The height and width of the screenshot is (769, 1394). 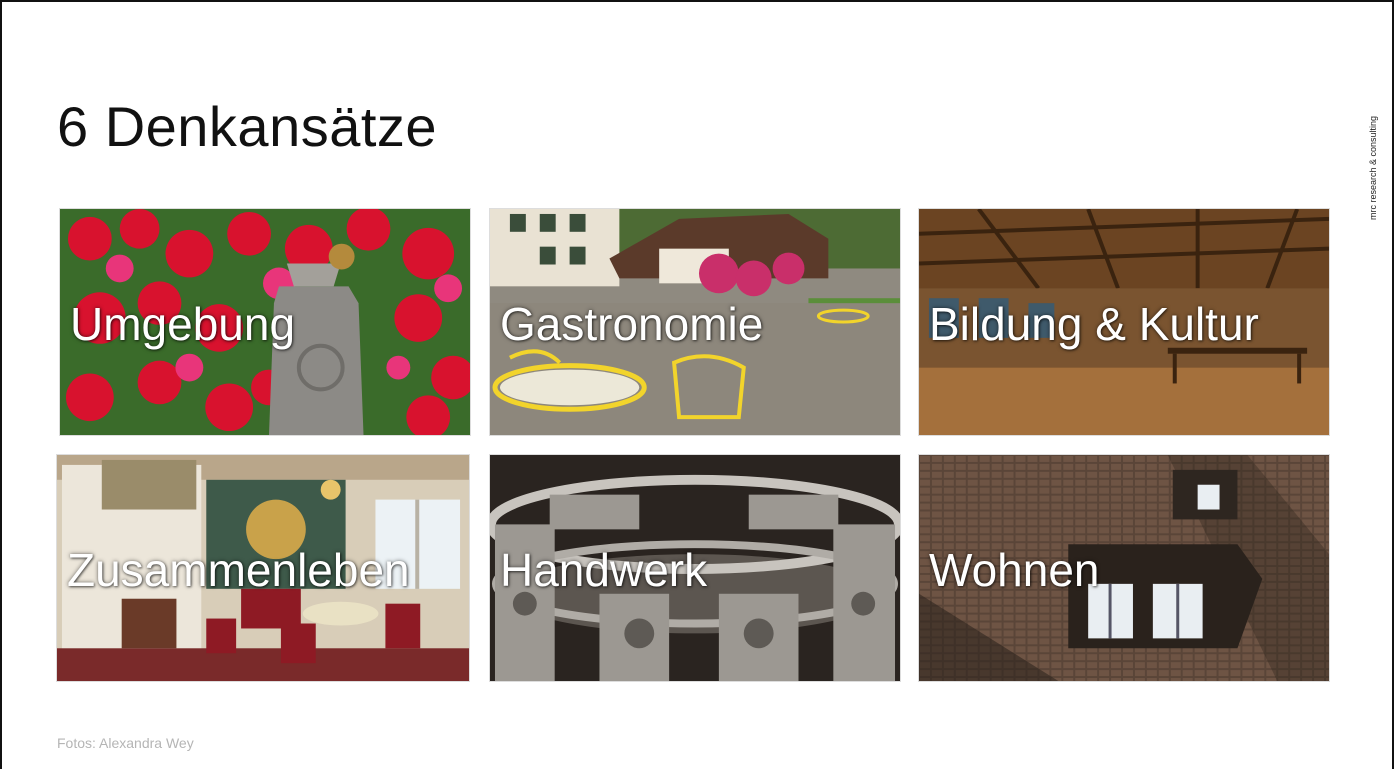 I want to click on tile-gastronomie: Gastronomie, so click(x=695, y=322).